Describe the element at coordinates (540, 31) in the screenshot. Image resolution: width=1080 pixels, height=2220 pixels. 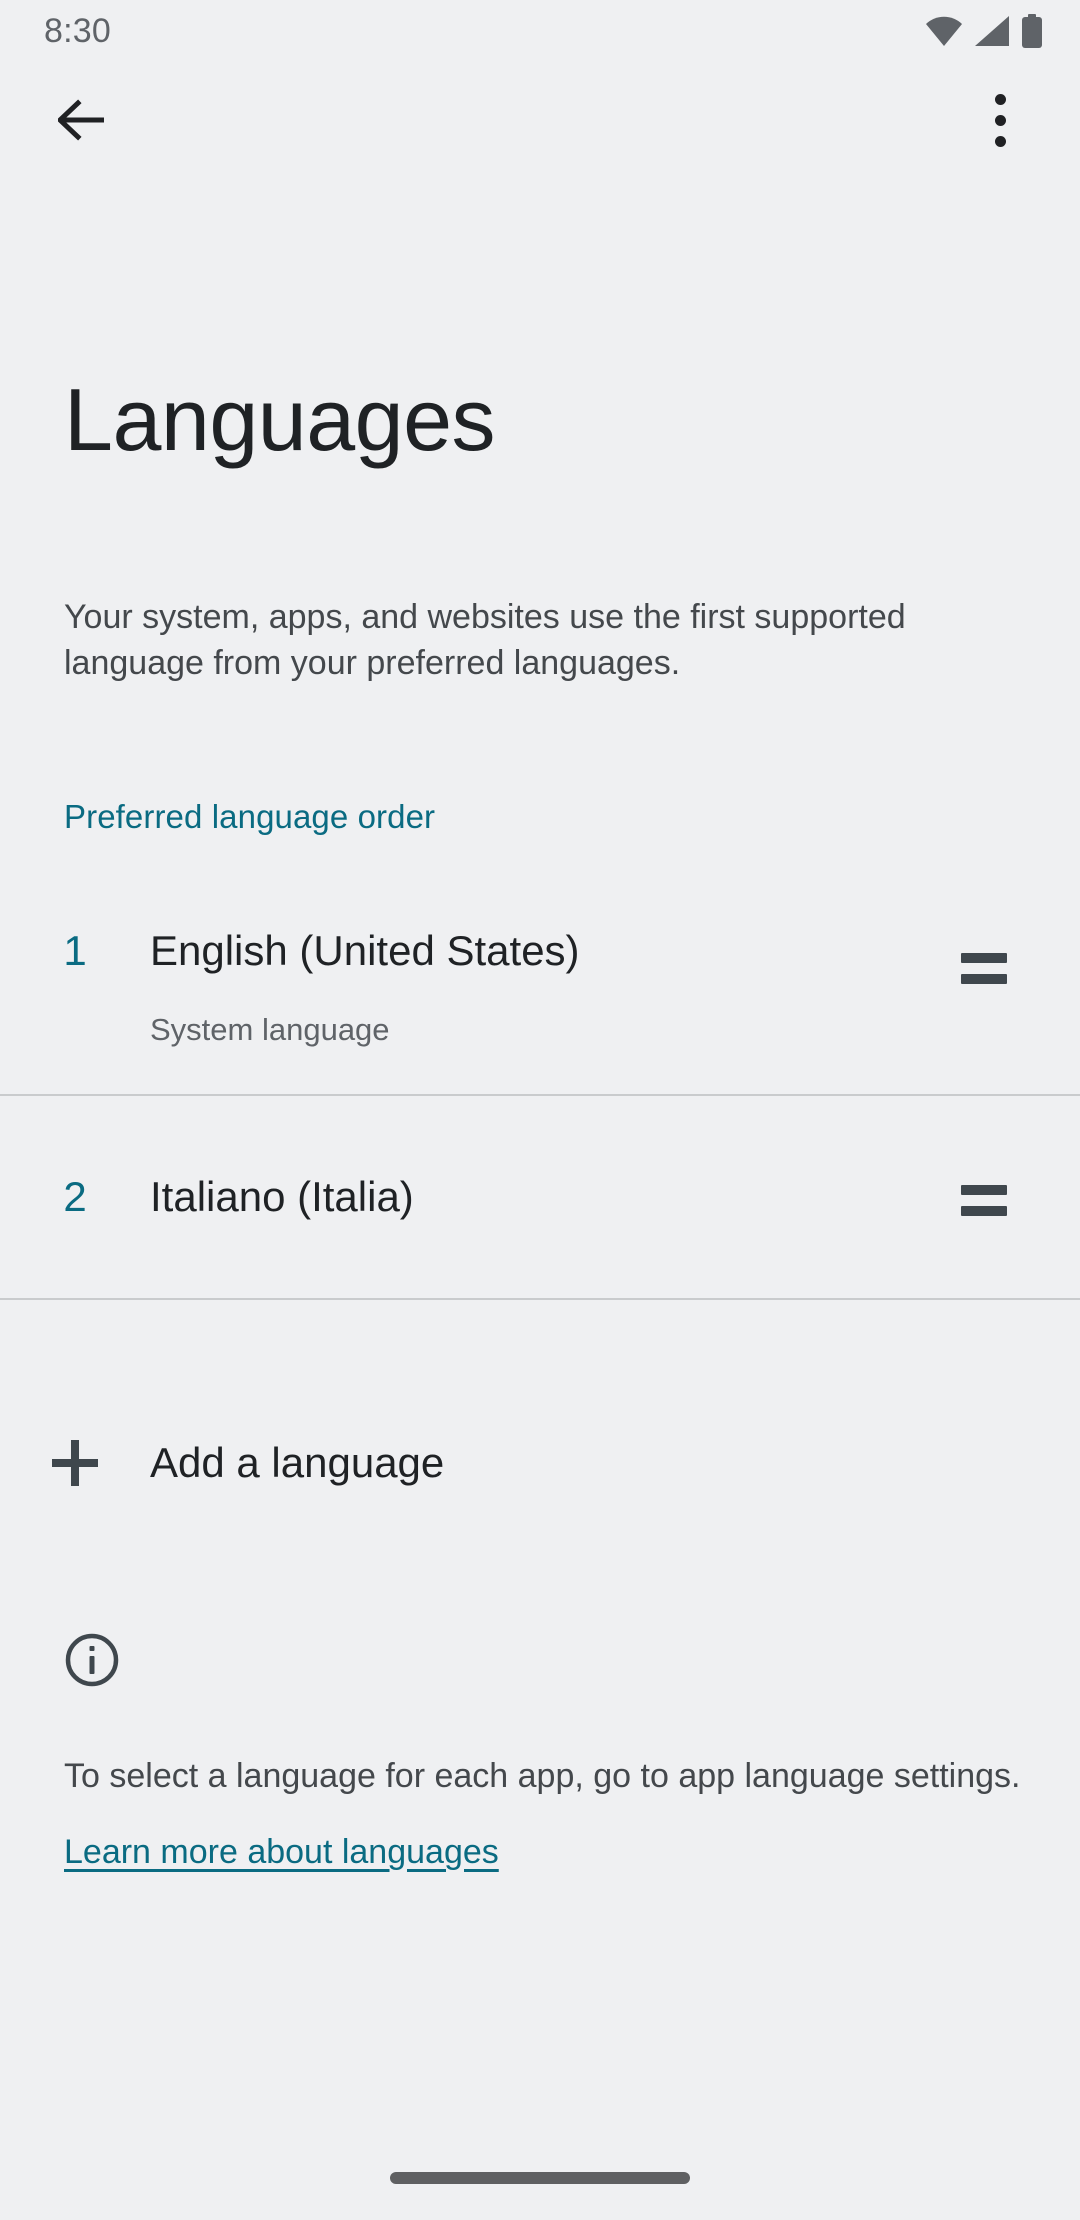
I see `status-bar: 8:30` at that location.